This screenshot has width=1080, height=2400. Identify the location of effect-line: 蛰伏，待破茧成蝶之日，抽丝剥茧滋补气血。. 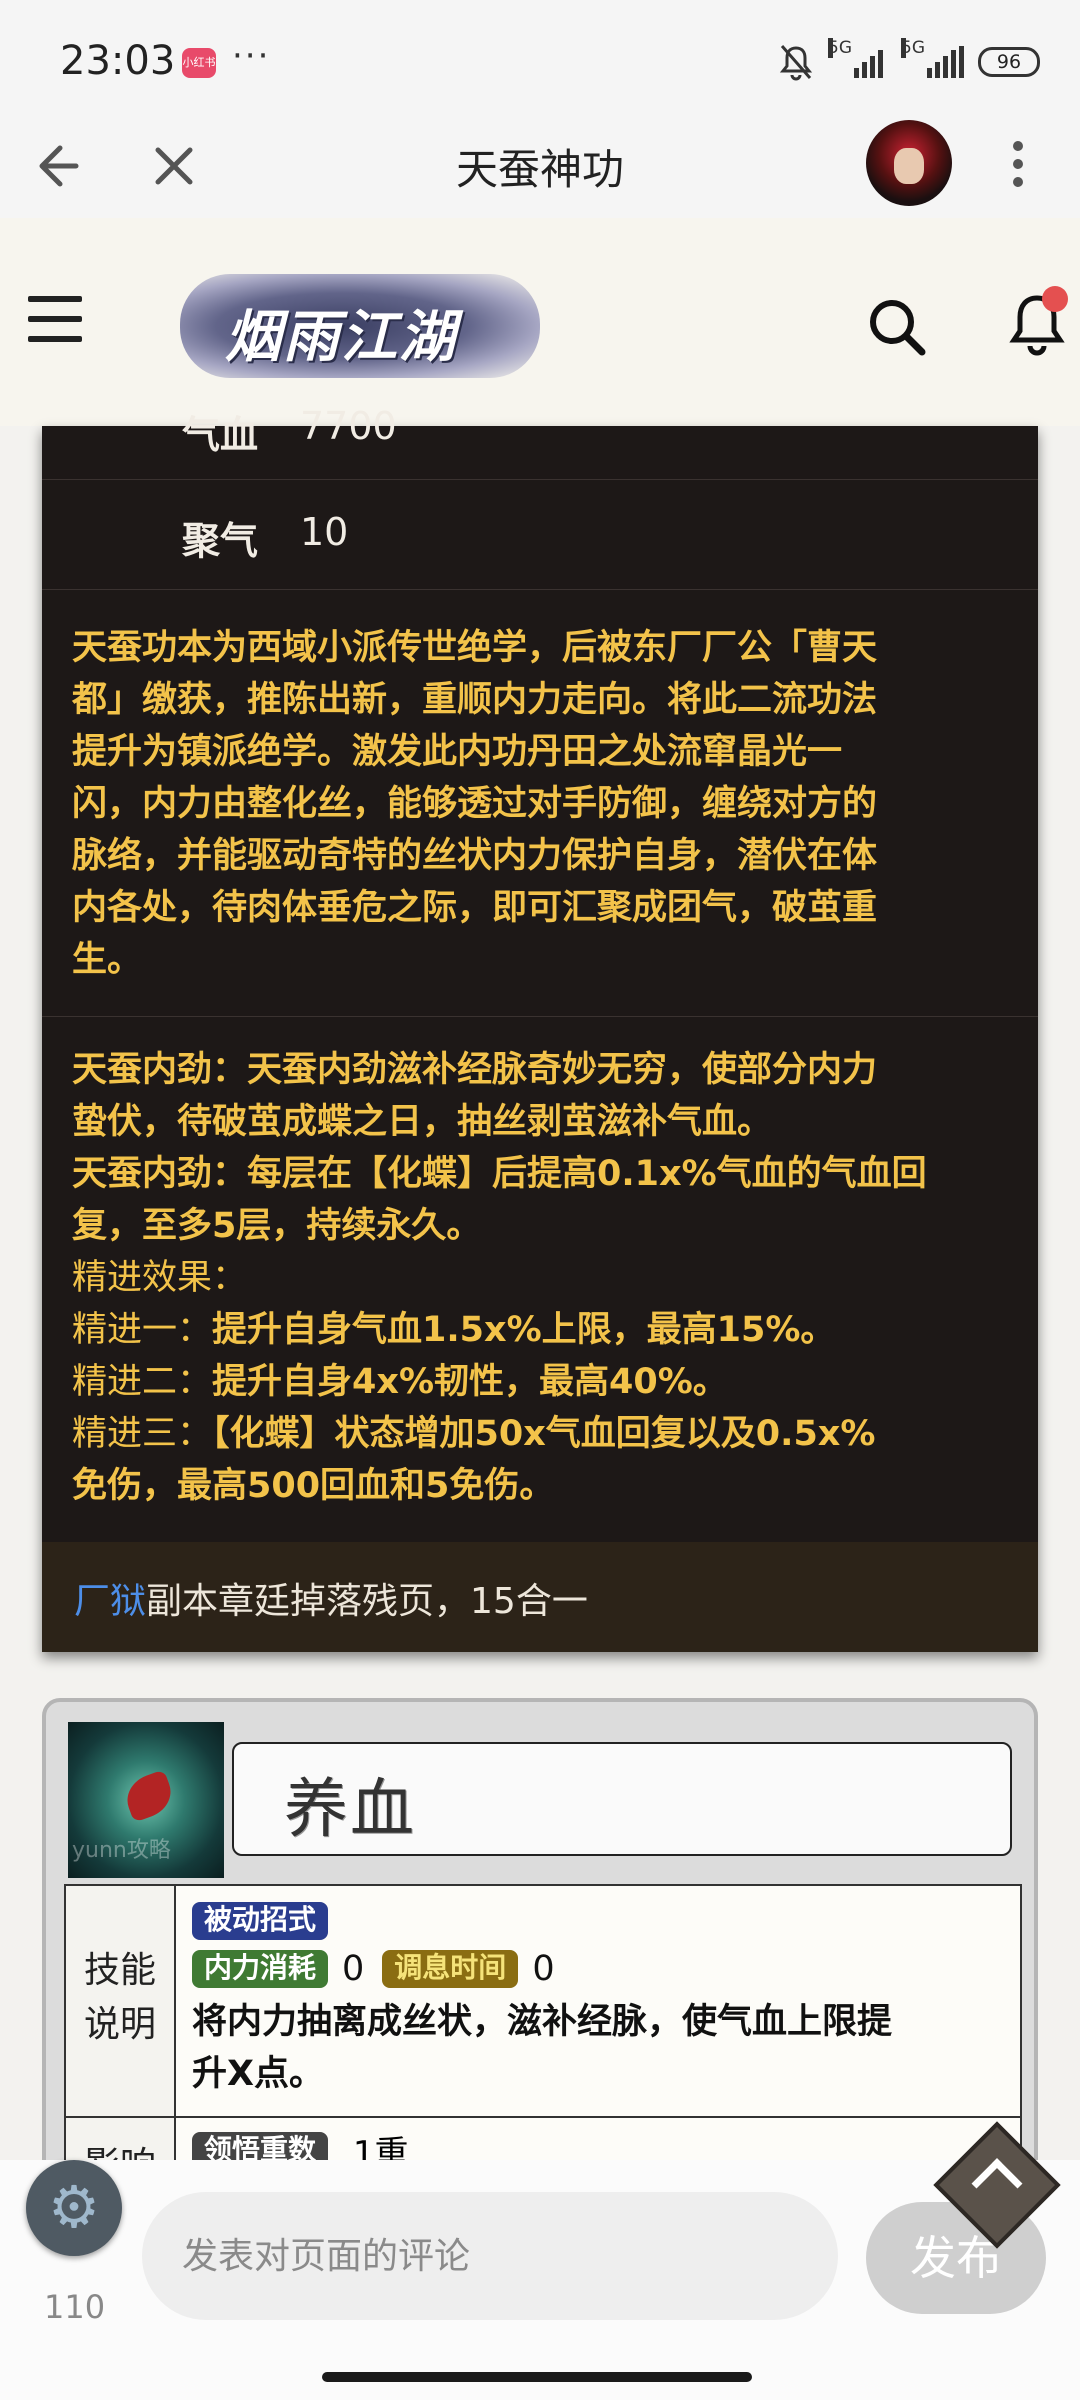
(422, 1122).